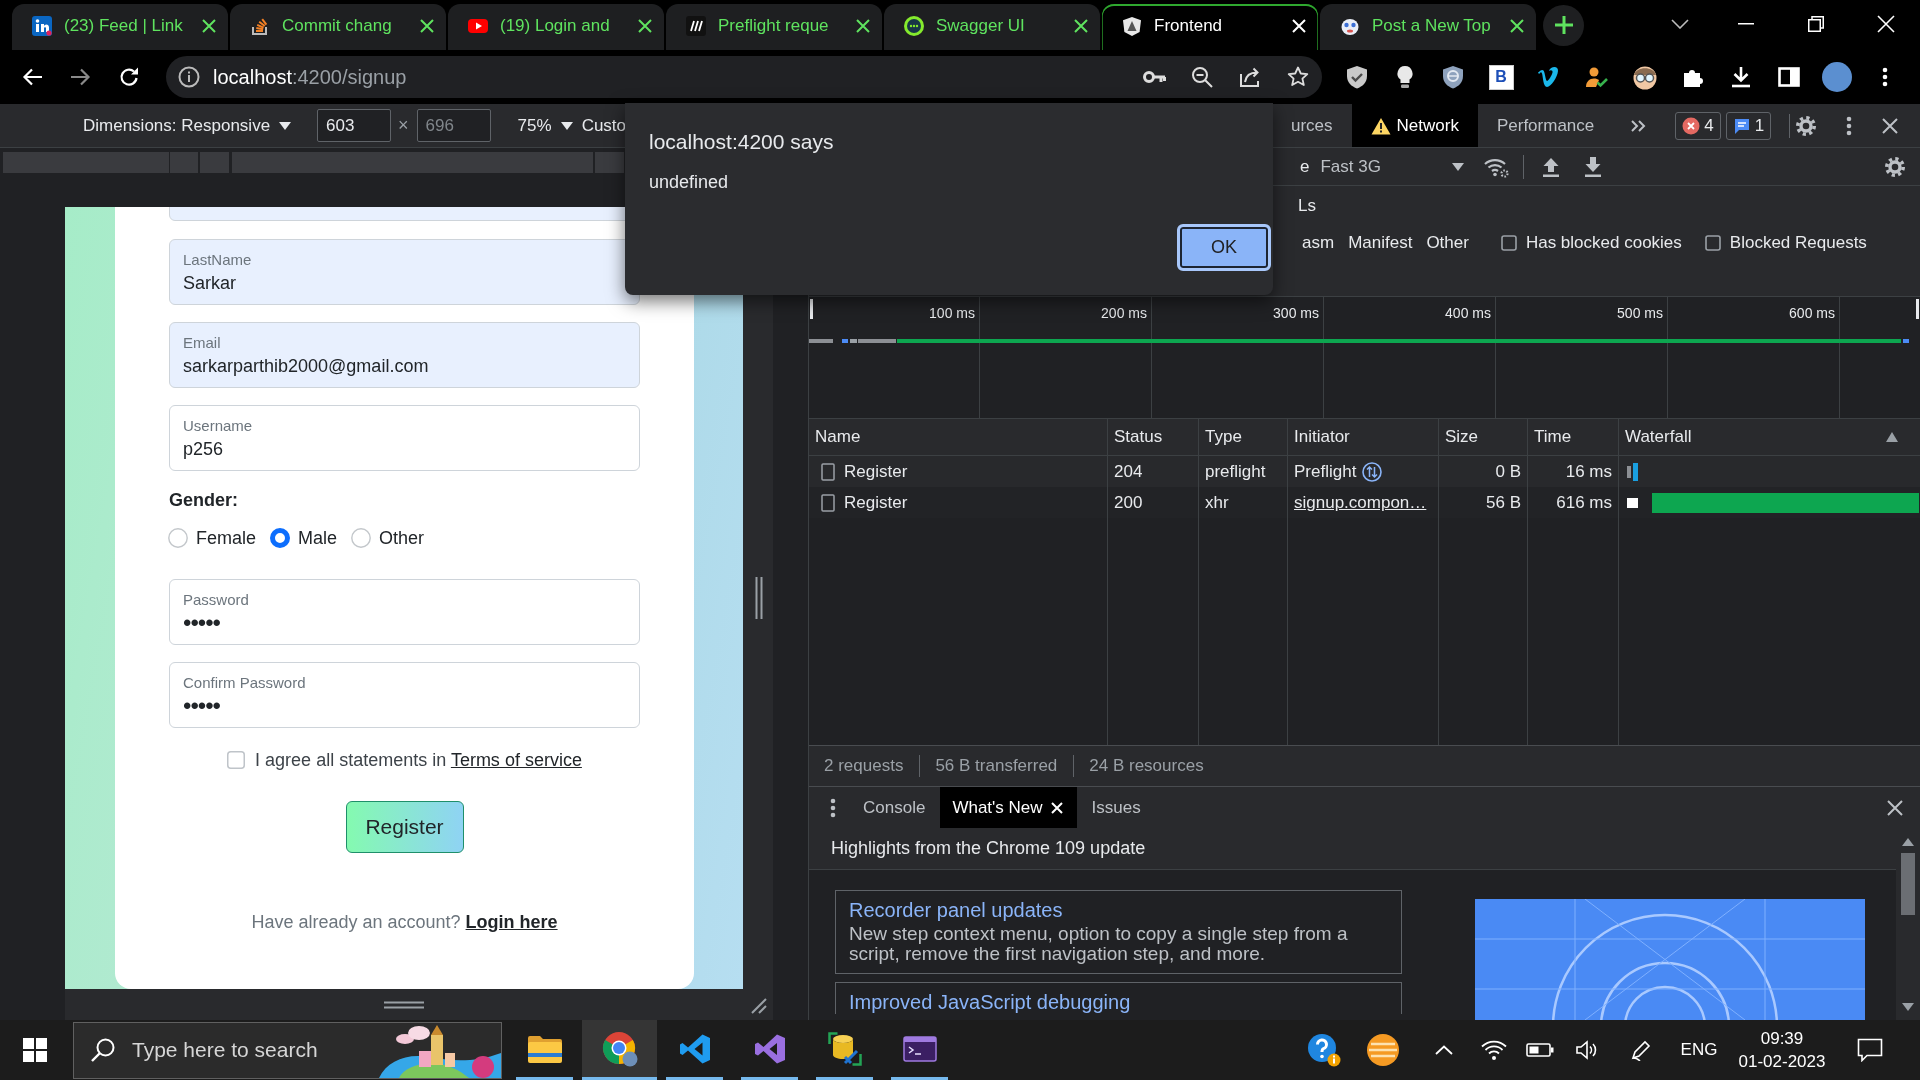  I want to click on url-text: localhost:4200/signup, so click(310, 77).